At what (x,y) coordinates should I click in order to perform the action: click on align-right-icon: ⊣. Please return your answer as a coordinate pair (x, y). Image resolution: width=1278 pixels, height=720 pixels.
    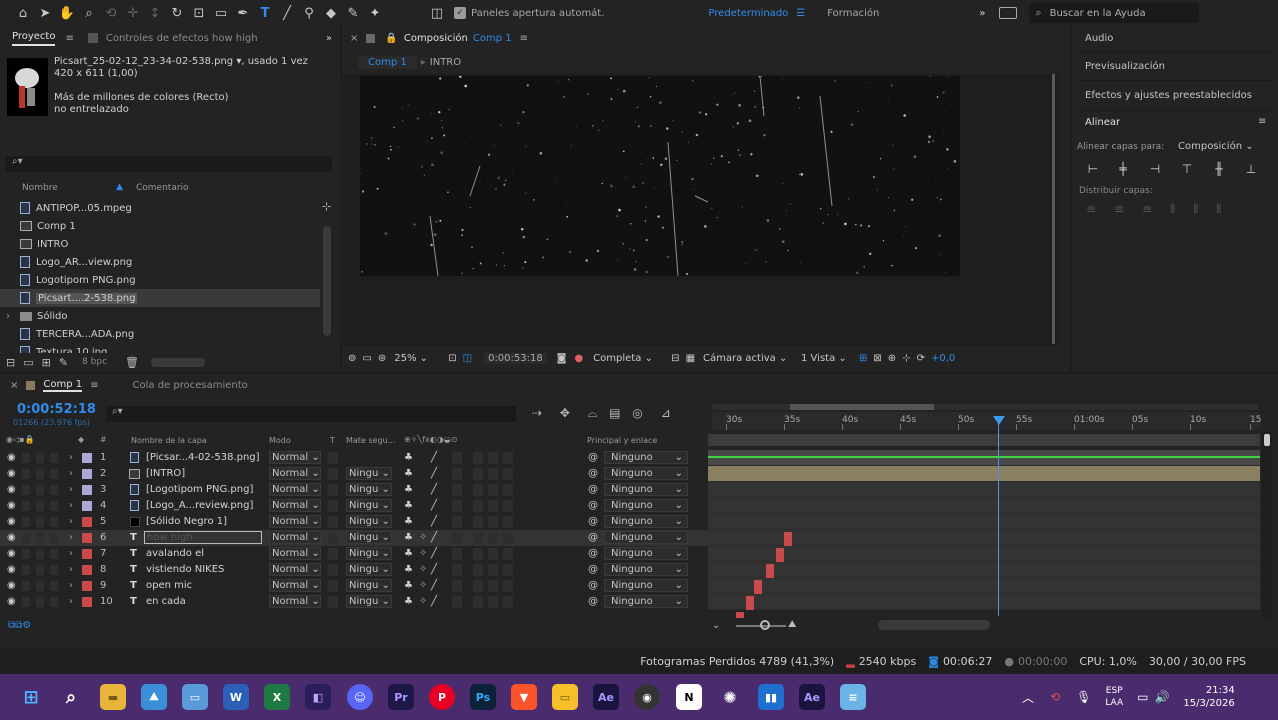
    Looking at the image, I should click on (1155, 169).